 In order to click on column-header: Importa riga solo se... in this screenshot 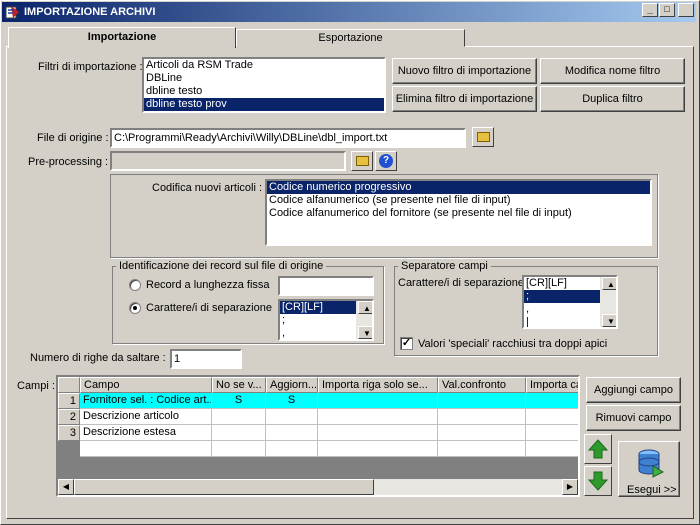, I will do `click(378, 385)`.